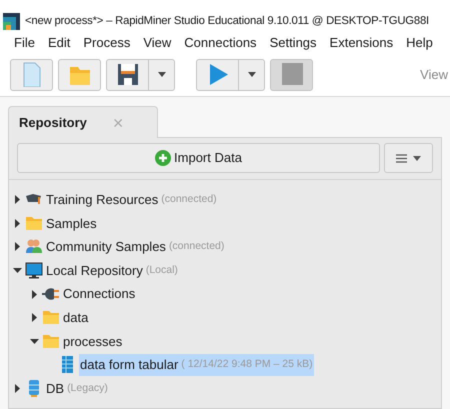 This screenshot has width=450, height=409. Describe the element at coordinates (408, 158) in the screenshot. I see `repository-menu-button` at that location.